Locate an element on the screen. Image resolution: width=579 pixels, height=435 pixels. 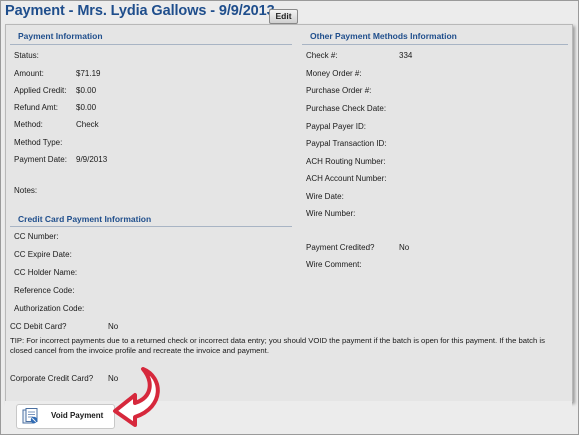
cc-debit-card-value: No is located at coordinates (113, 326).